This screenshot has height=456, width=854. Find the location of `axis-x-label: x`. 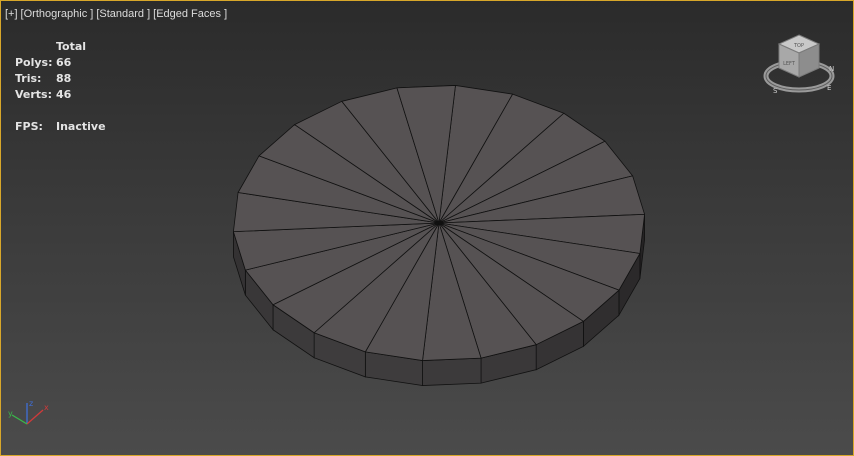

axis-x-label: x is located at coordinates (46, 407).